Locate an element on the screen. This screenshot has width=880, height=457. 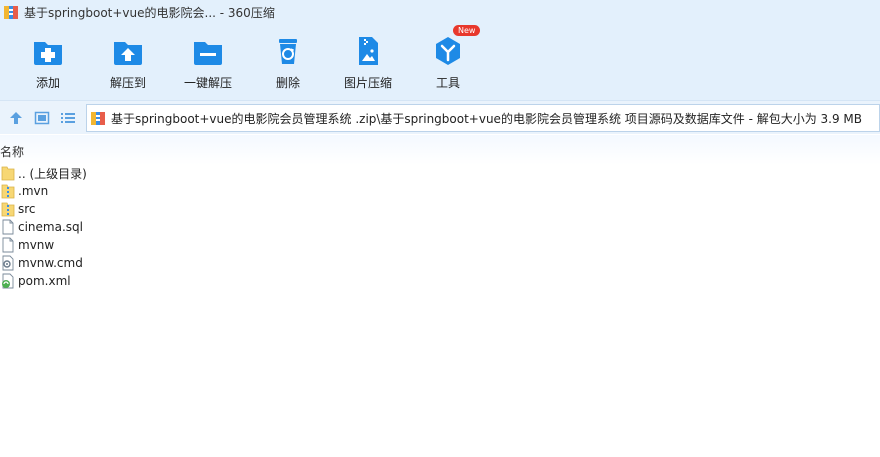
list-item: cinema.sql is located at coordinates (440, 227).